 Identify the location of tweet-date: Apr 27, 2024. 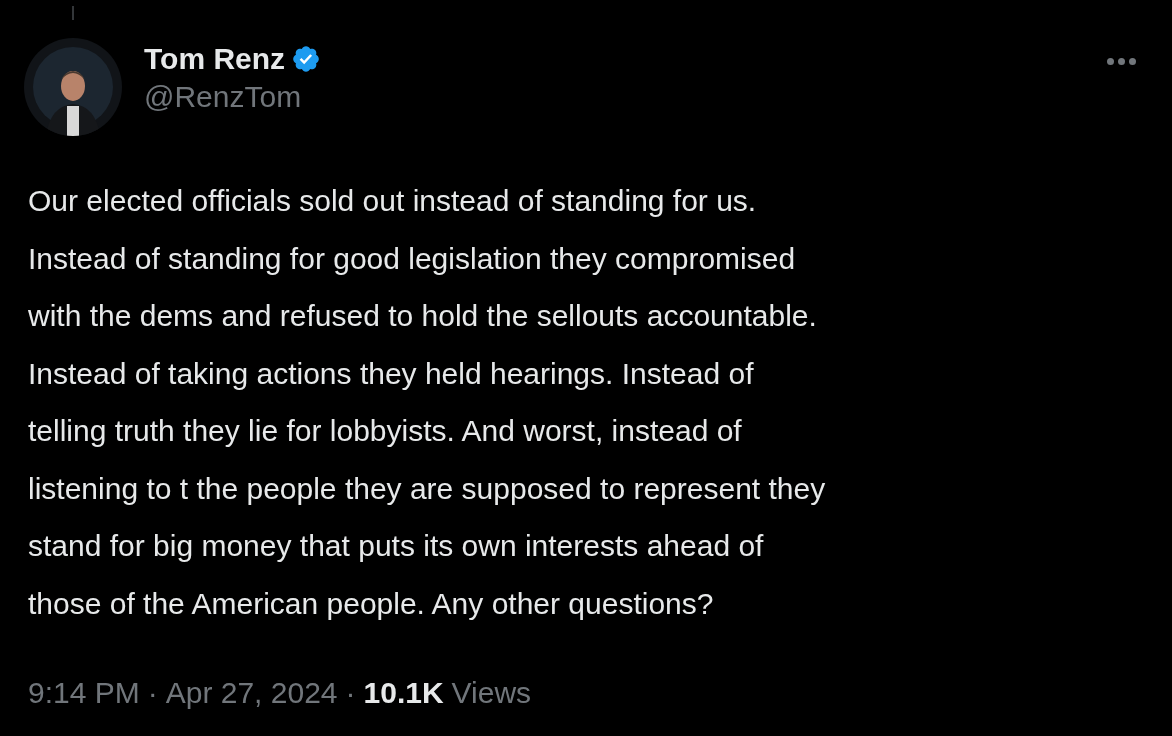
(251, 692).